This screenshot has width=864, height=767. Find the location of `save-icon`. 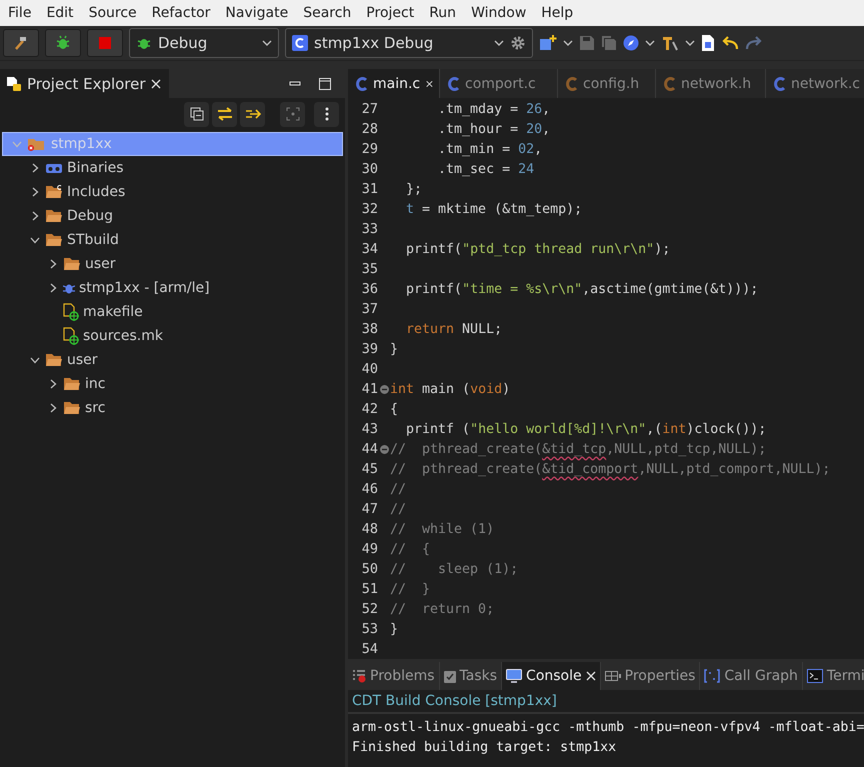

save-icon is located at coordinates (587, 43).